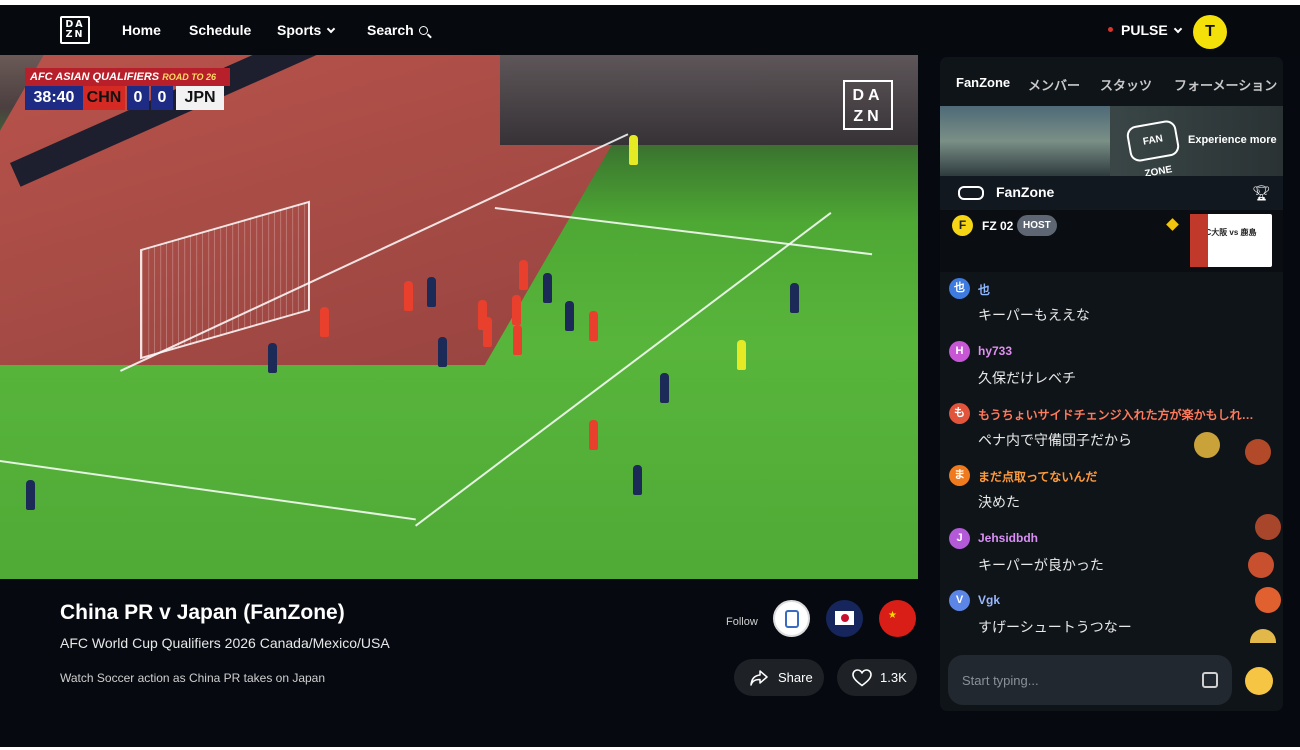 The width and height of the screenshot is (1300, 750). What do you see at coordinates (877, 677) in the screenshot?
I see `like-button: 1.3K` at bounding box center [877, 677].